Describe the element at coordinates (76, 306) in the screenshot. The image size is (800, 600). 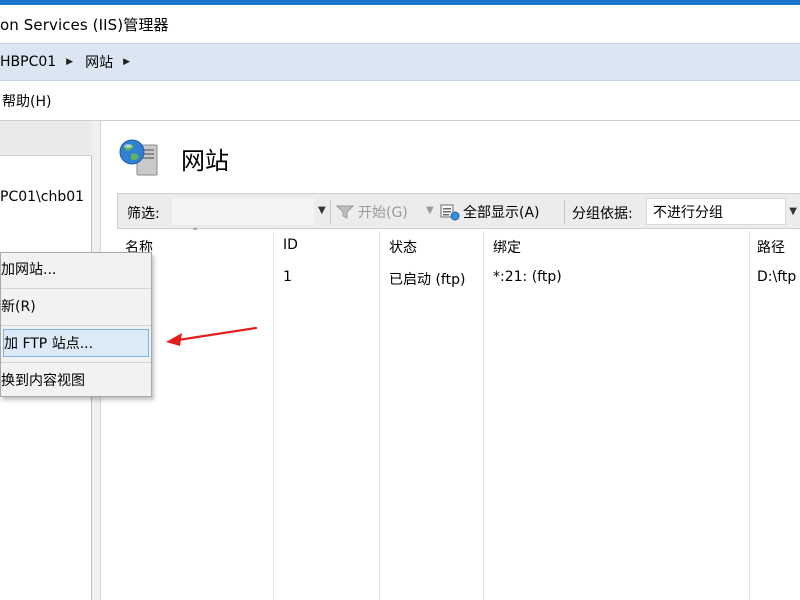
I see `menu-item-refresh: 新(R)` at that location.